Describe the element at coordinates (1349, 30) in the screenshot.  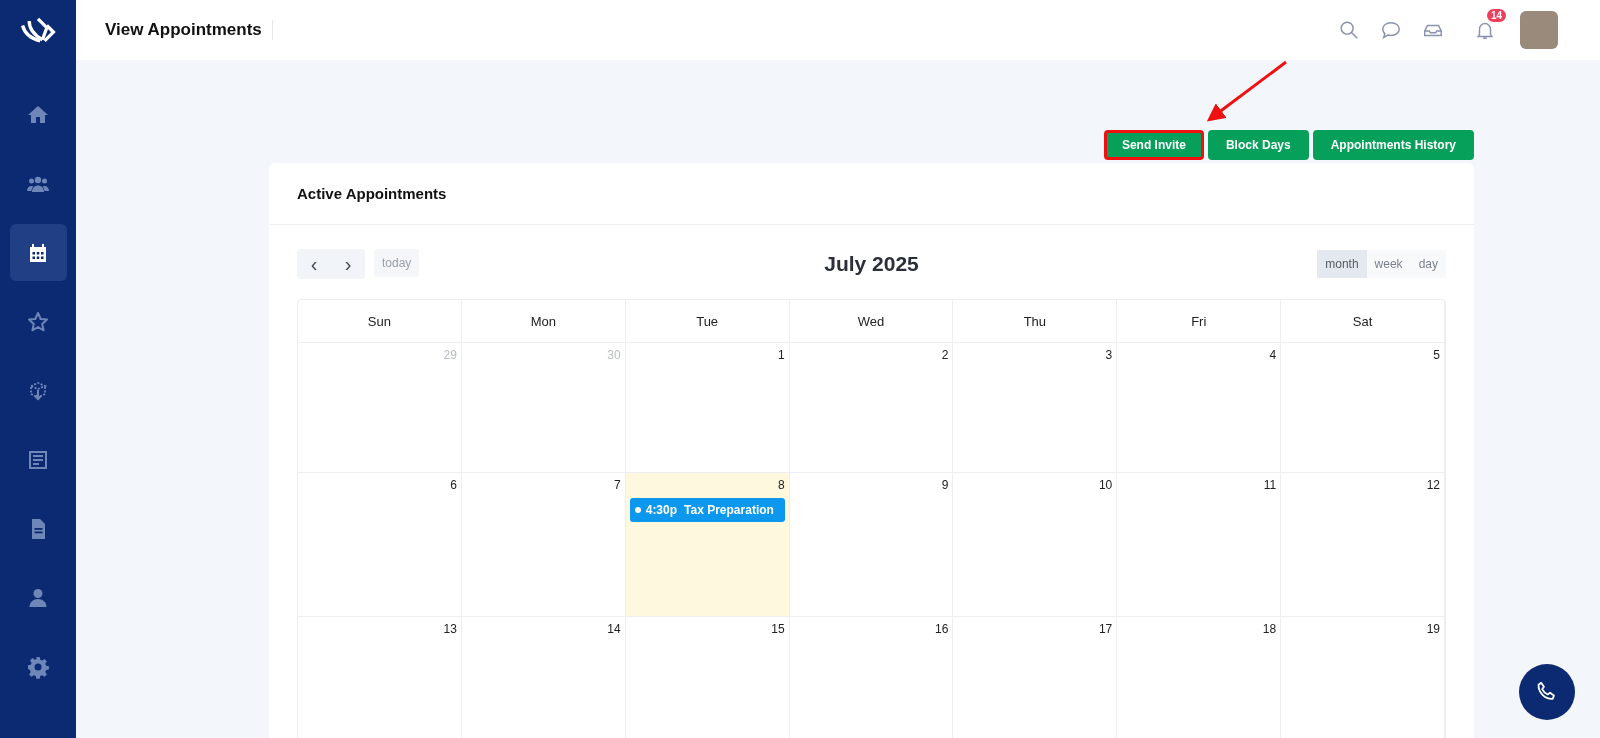
I see `search-icon` at that location.